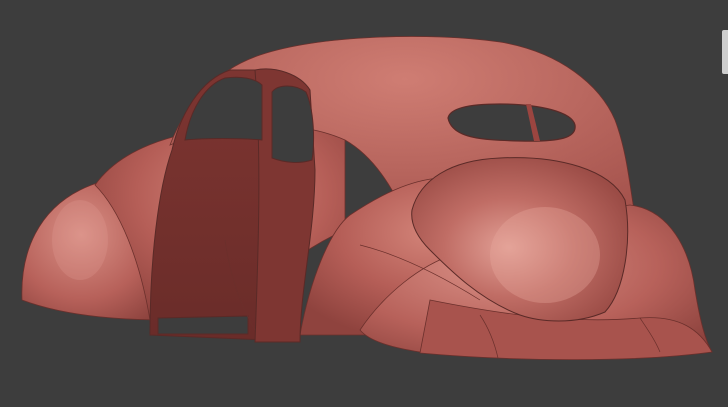  I want to click on viewport-edge-handle, so click(725, 52).